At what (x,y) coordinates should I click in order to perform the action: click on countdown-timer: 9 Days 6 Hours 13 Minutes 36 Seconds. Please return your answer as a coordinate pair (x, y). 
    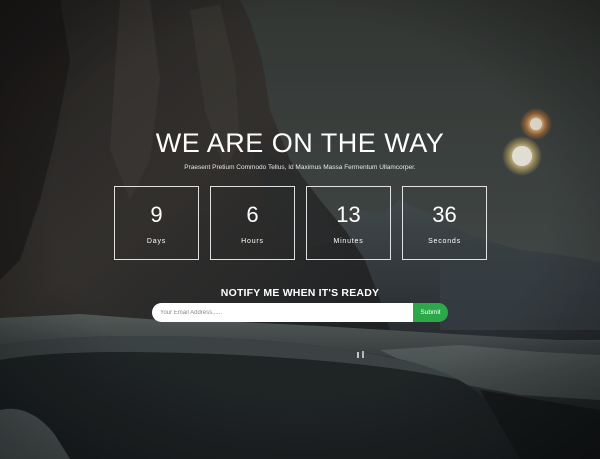
    Looking at the image, I should click on (300, 223).